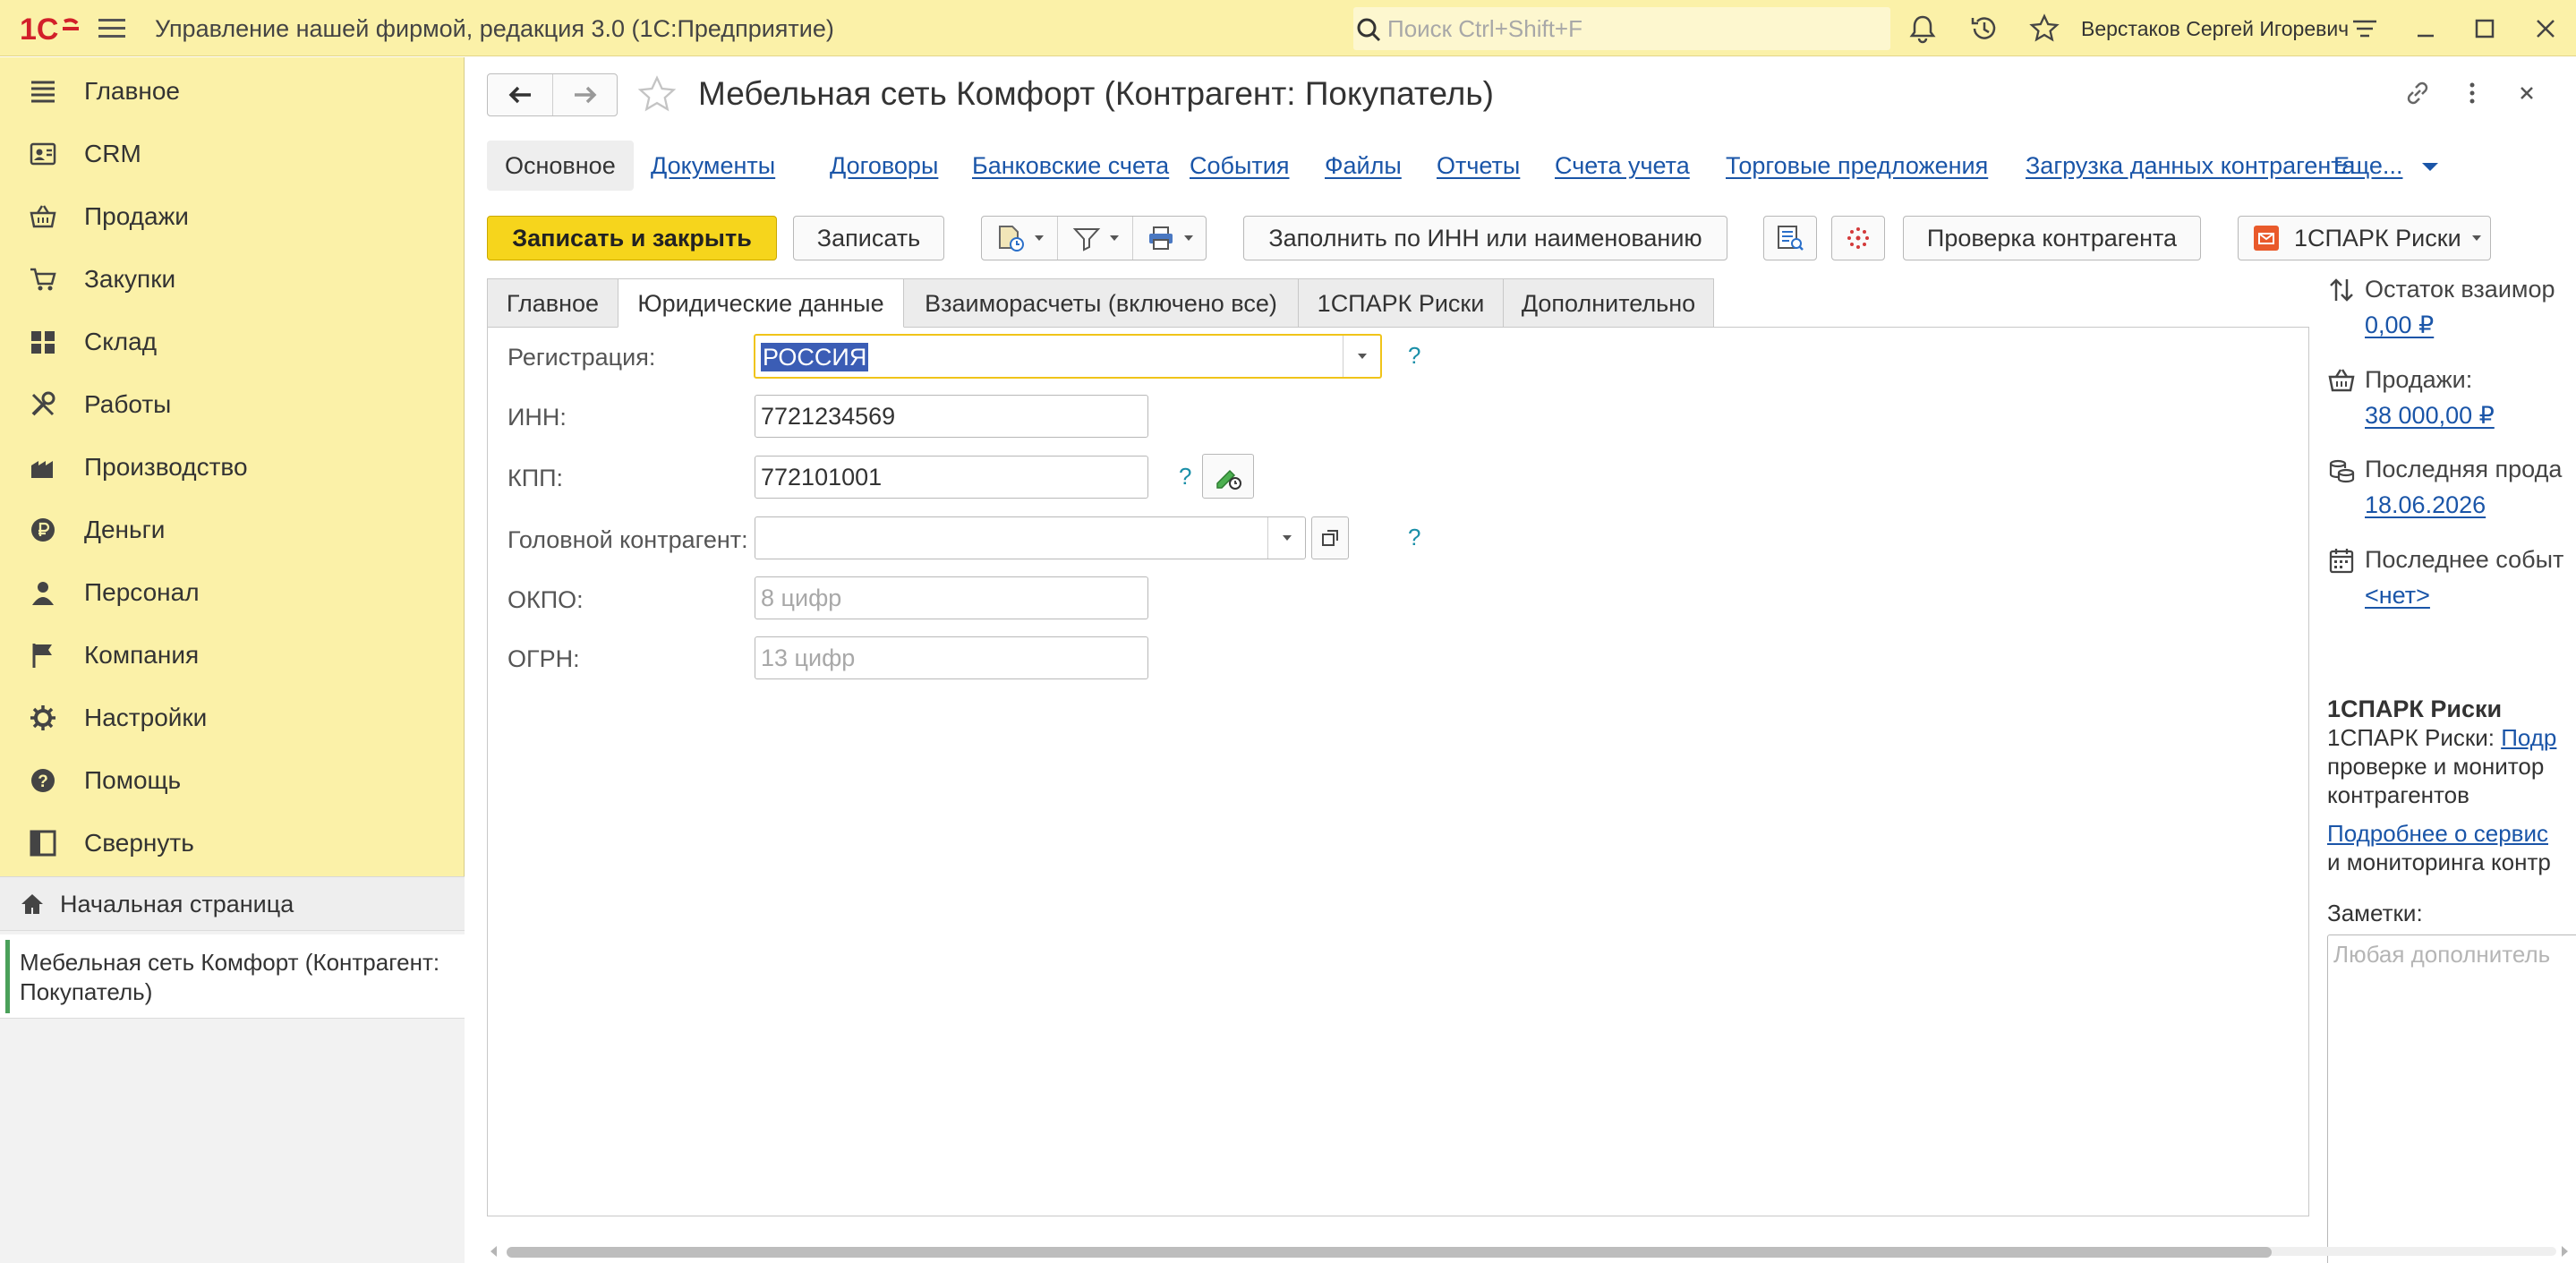  Describe the element at coordinates (2528, 738) in the screenshot. I see `spark-details-link: Подр` at that location.